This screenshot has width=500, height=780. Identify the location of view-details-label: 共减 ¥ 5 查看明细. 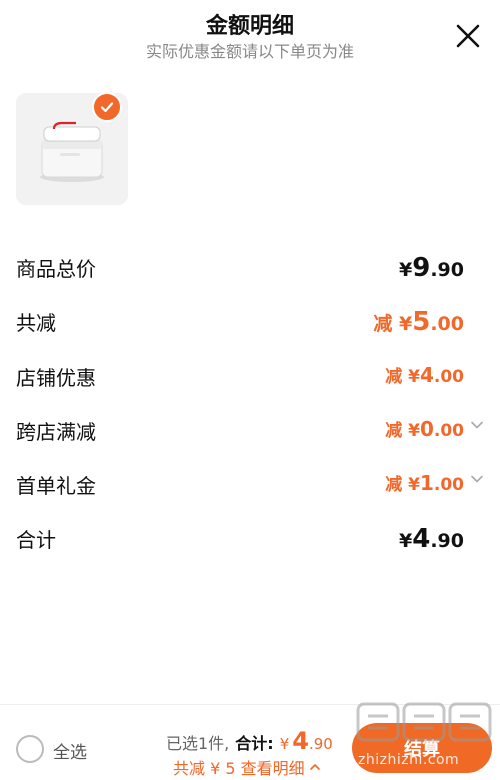
(239, 768).